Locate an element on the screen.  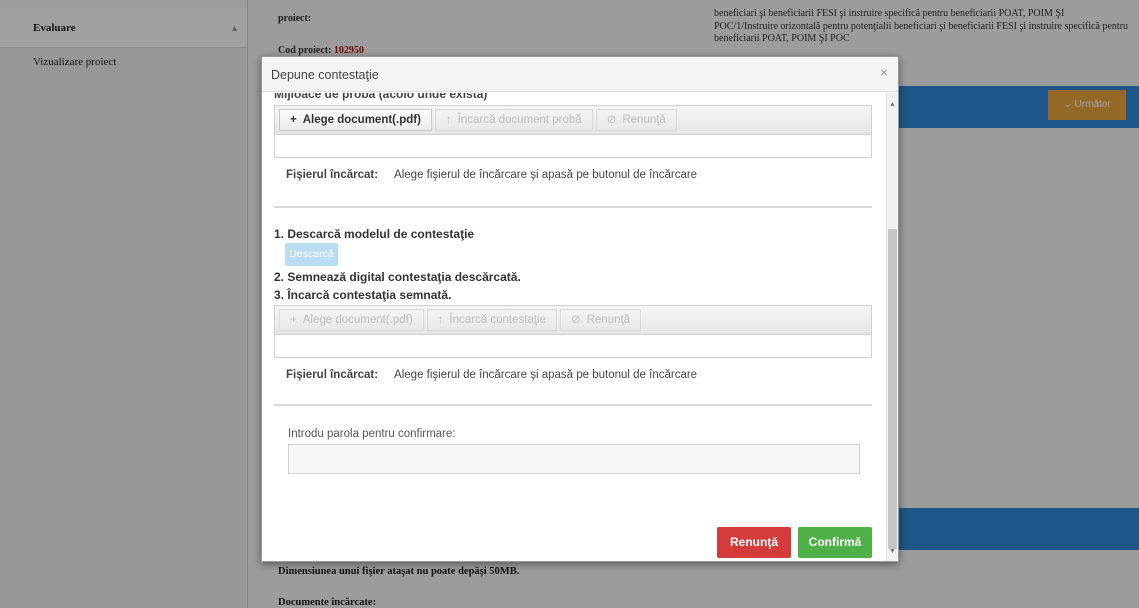
upload-evidence-button: ↑ Încarcă document probă is located at coordinates (513, 120).